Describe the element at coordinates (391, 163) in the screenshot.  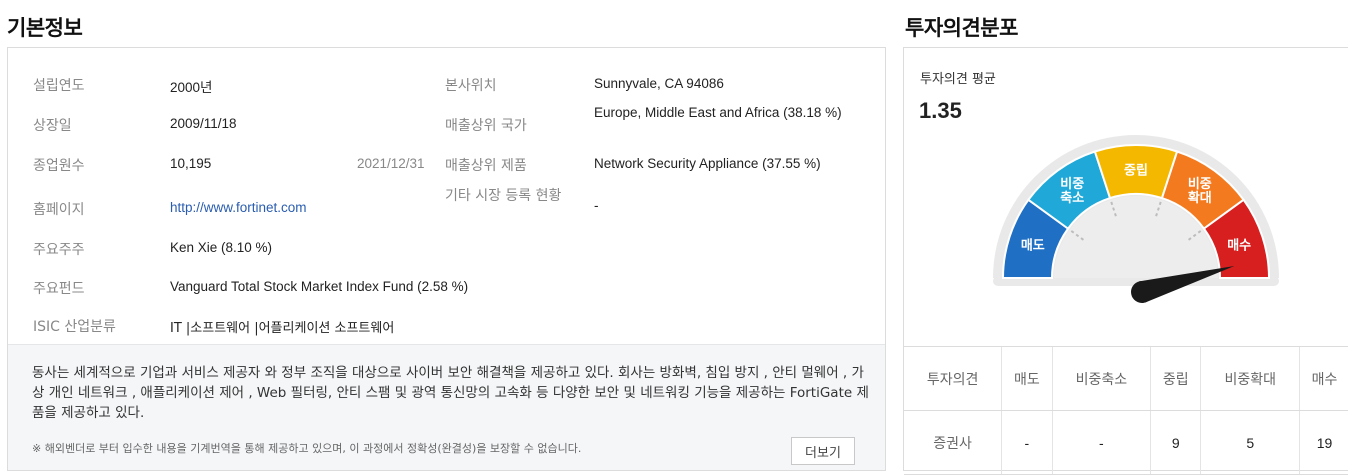
I see `employees-date: 2021/12/31` at that location.